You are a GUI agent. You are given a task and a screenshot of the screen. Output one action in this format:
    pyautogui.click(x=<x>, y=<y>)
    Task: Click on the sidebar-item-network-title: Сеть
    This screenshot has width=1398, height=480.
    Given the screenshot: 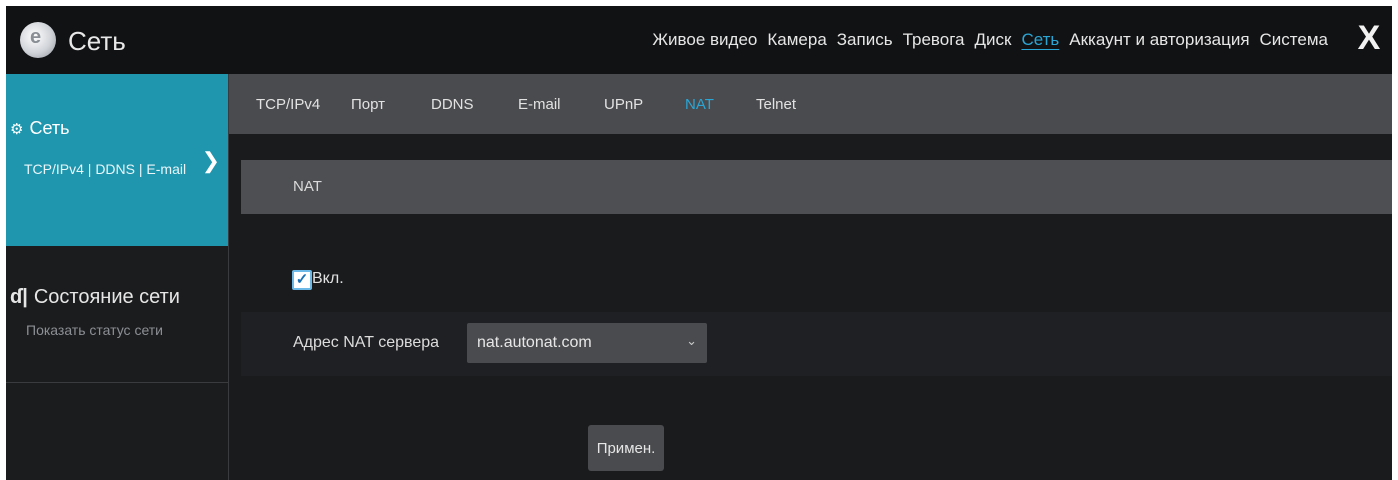 What is the action you would take?
    pyautogui.click(x=49, y=128)
    